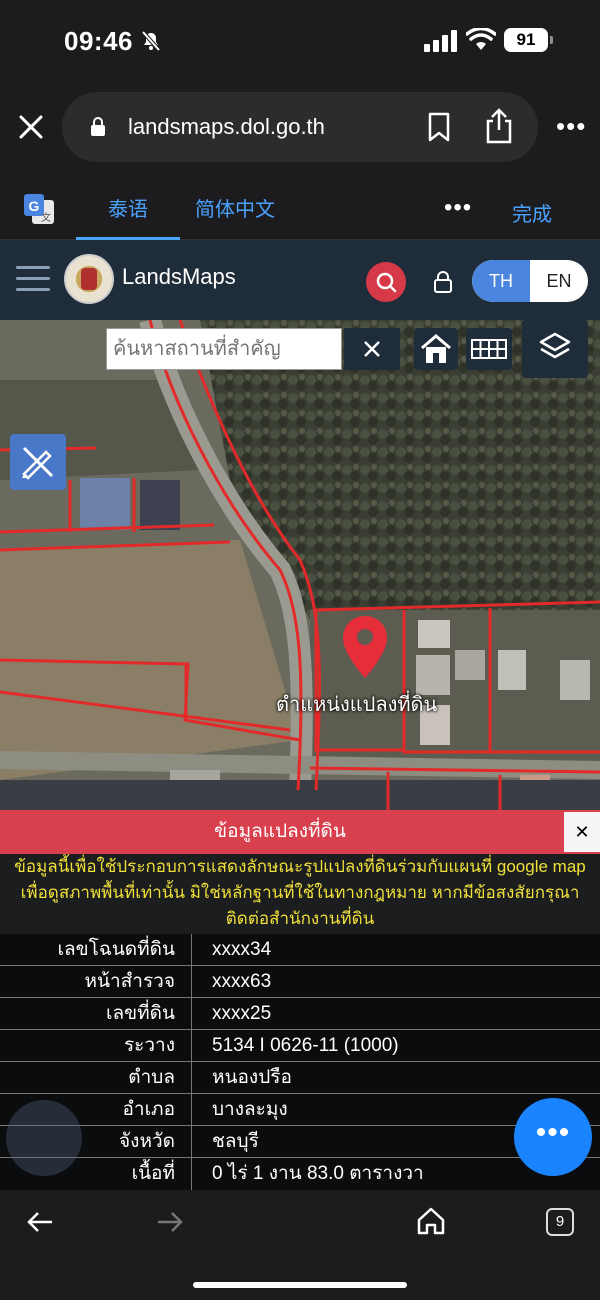 This screenshot has height=1300, width=600. I want to click on map-control-ghost, so click(44, 1138).